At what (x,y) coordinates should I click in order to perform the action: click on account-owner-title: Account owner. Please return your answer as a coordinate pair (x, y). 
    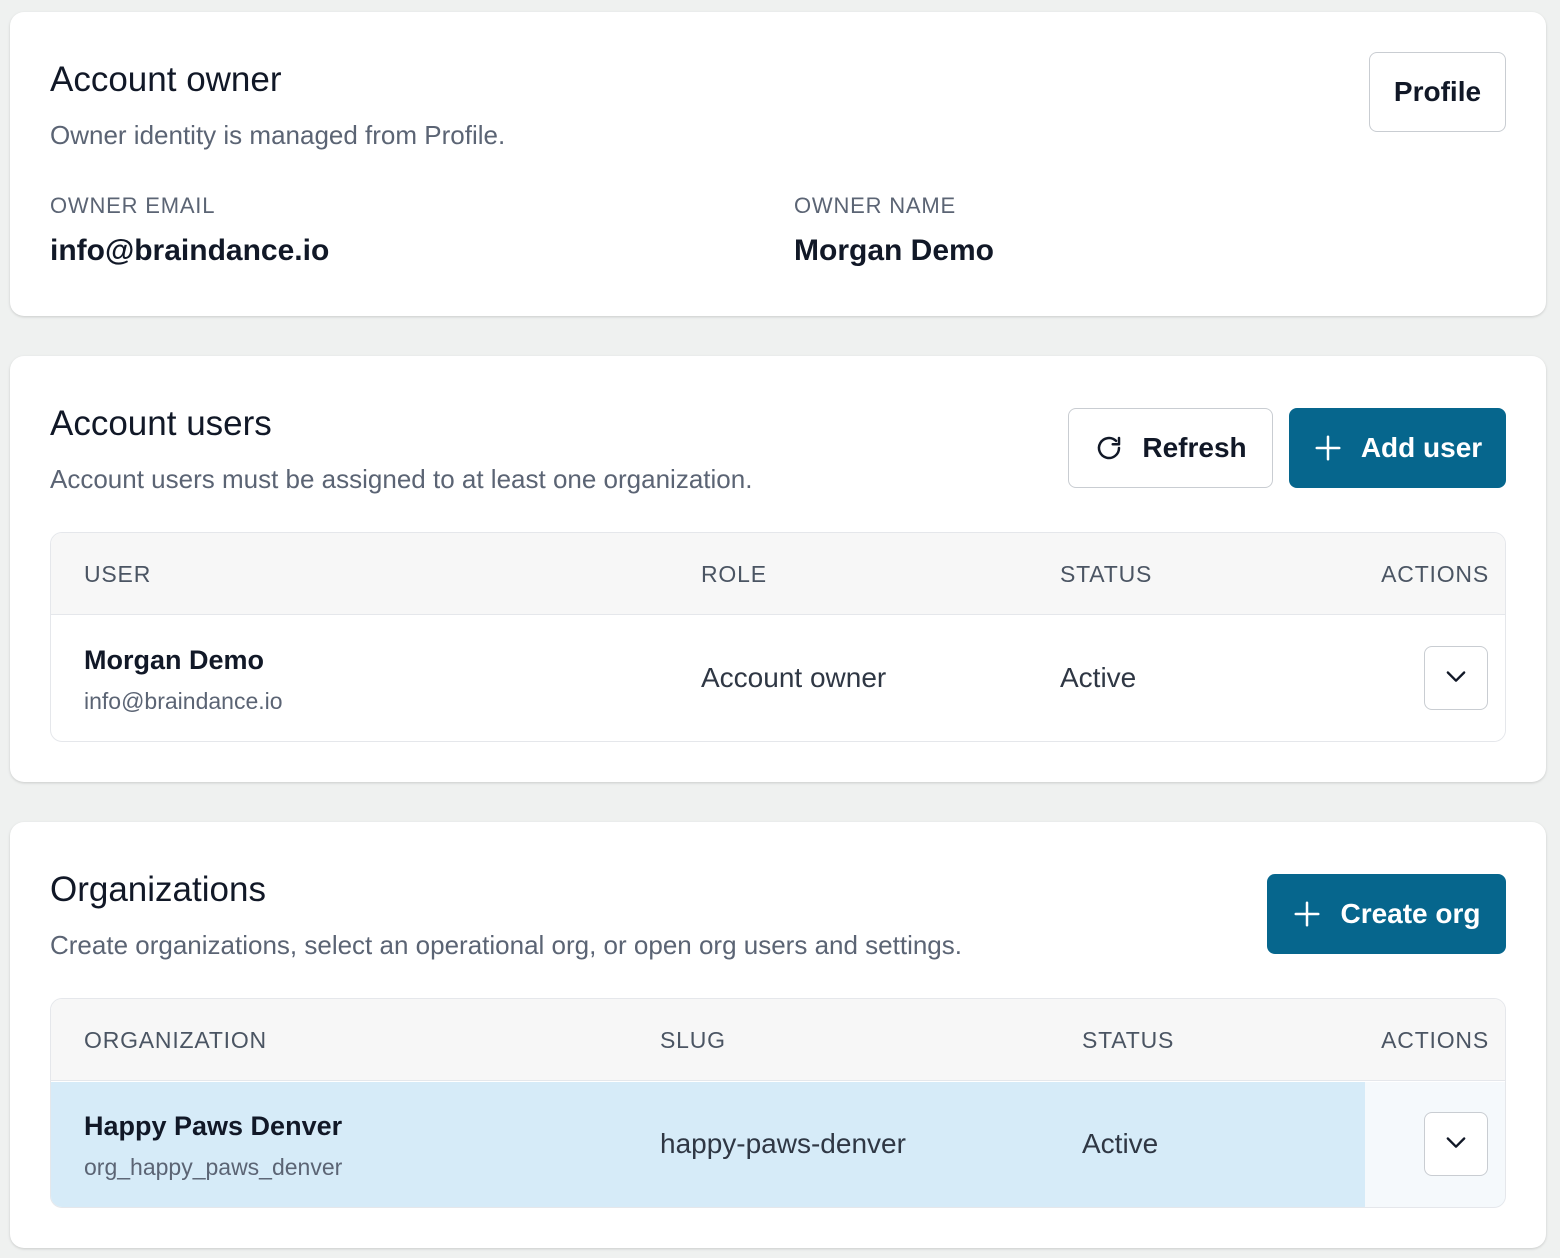
    Looking at the image, I should click on (166, 79).